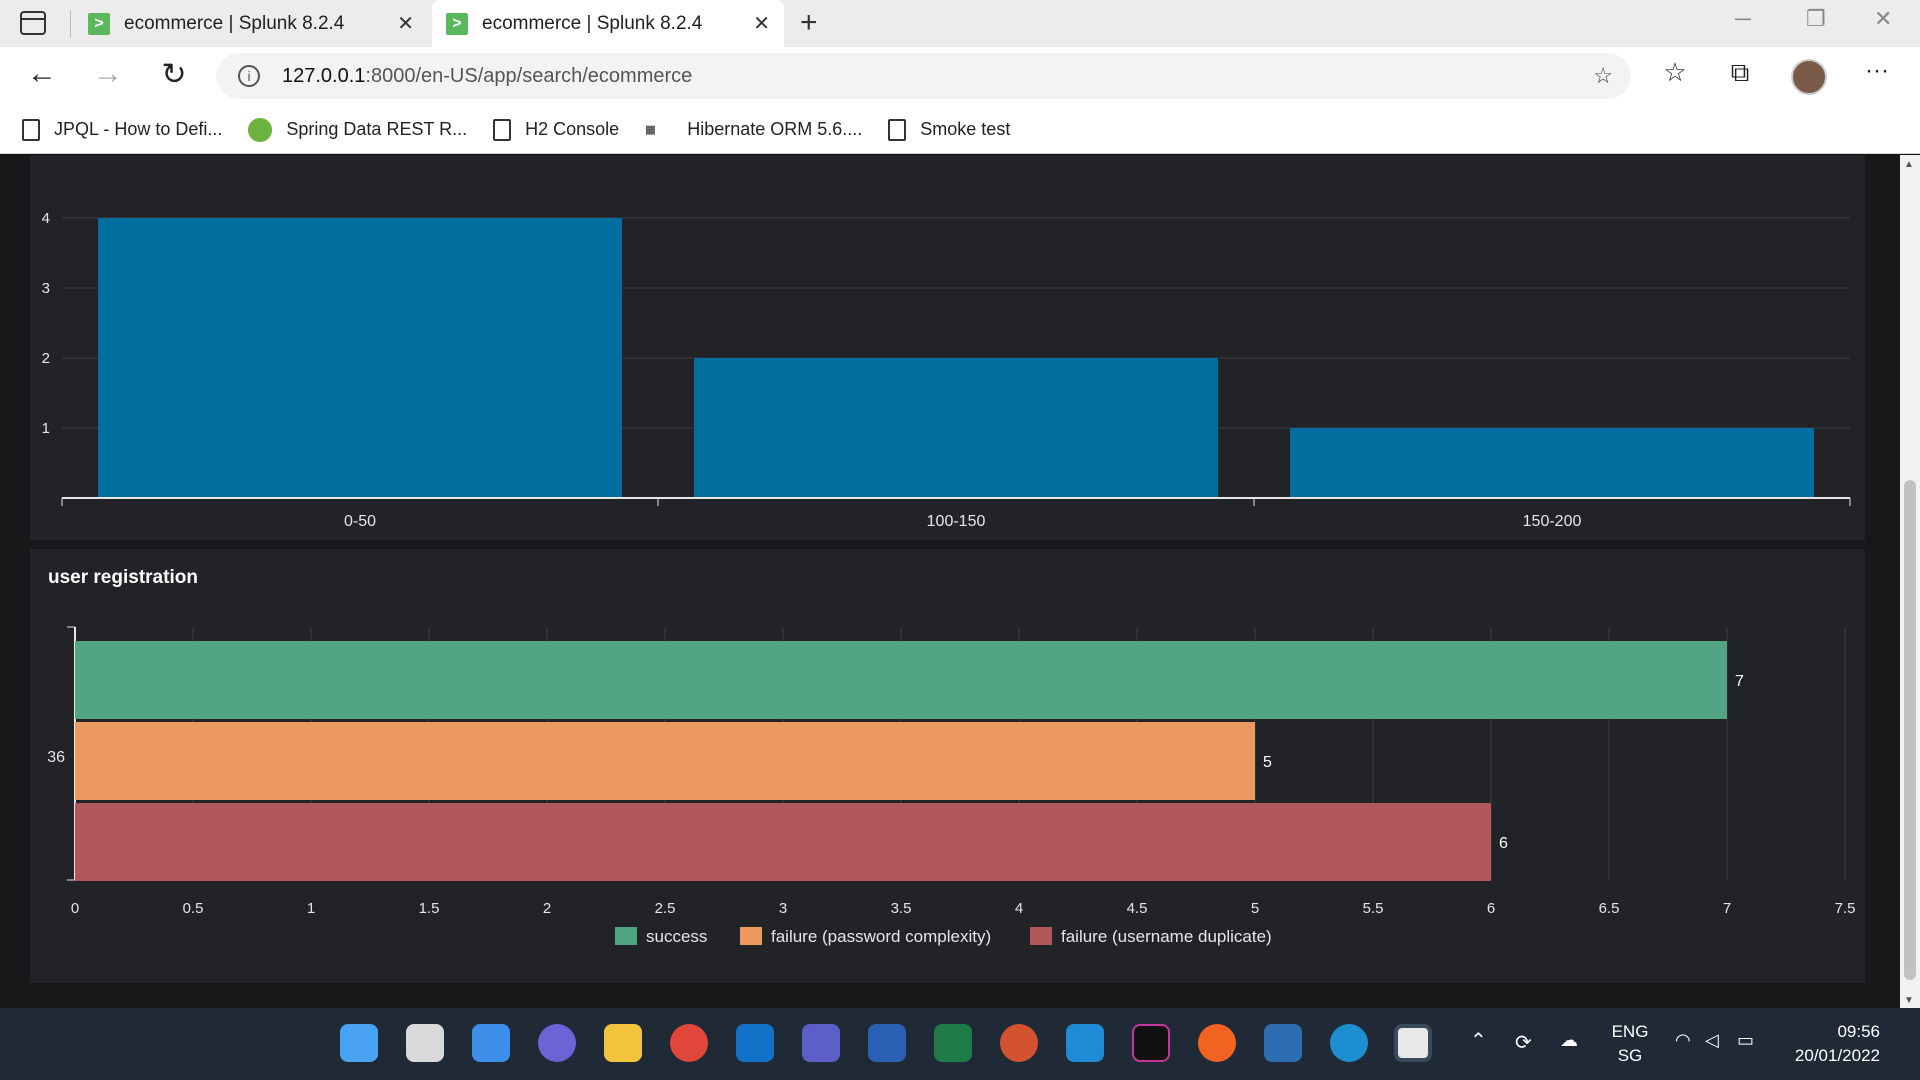 Image resolution: width=1920 pixels, height=1080 pixels. I want to click on sync-icon: ⟳, so click(1523, 1042).